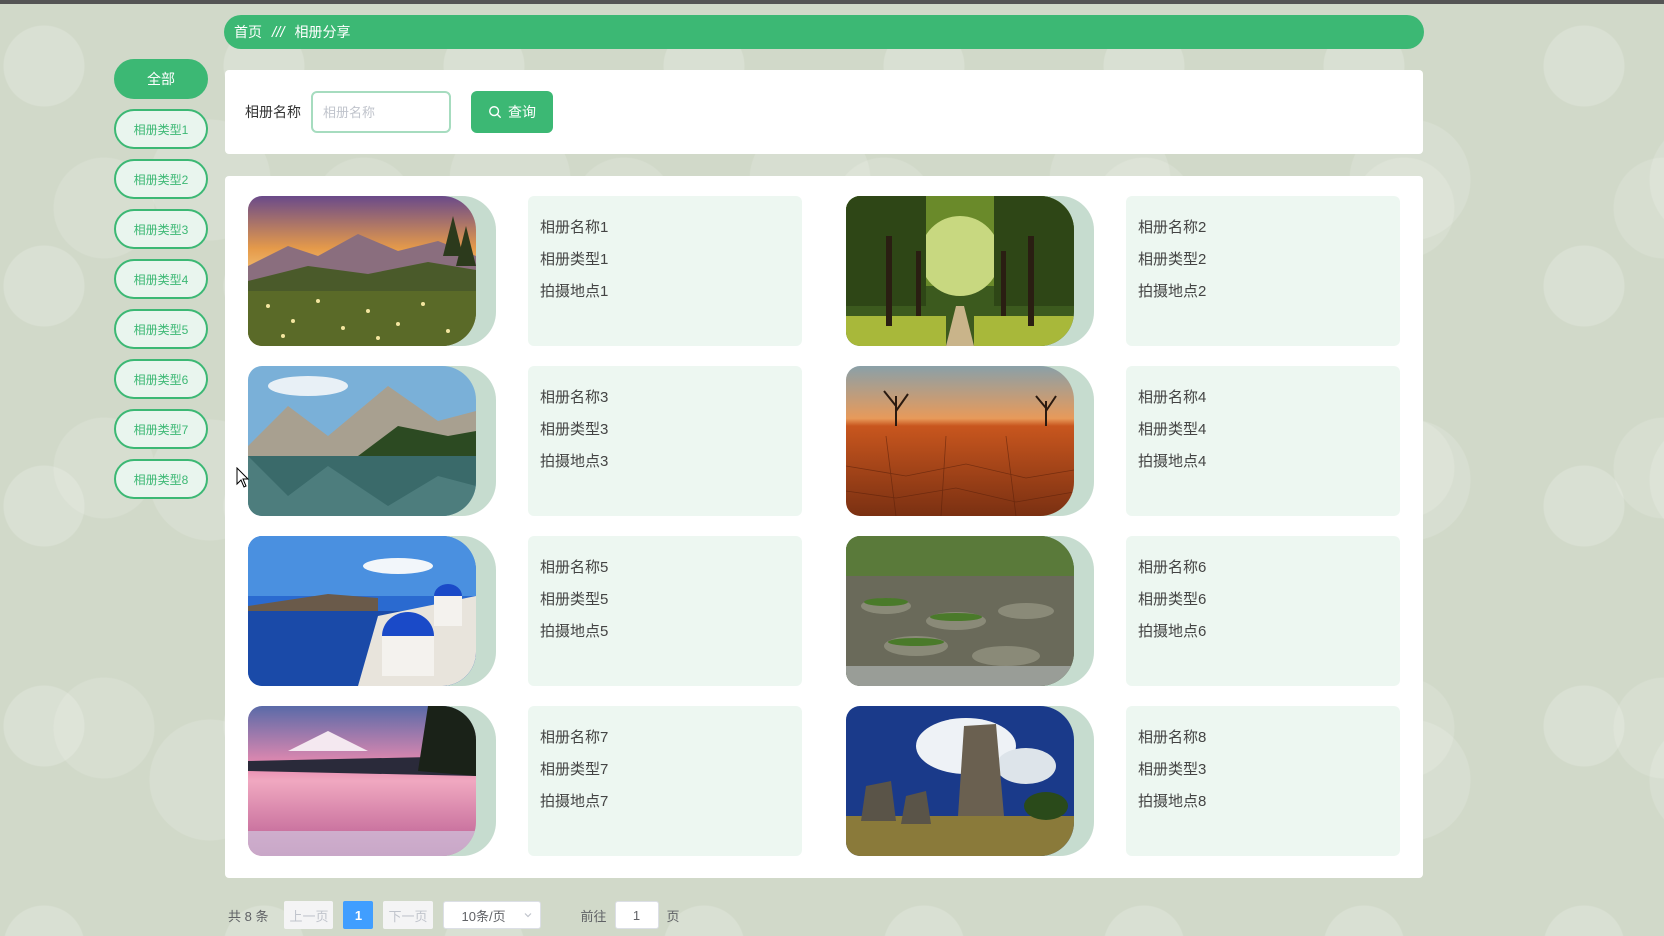 The image size is (1664, 936). What do you see at coordinates (1172, 599) in the screenshot?
I see `album-type: 相册类型6` at bounding box center [1172, 599].